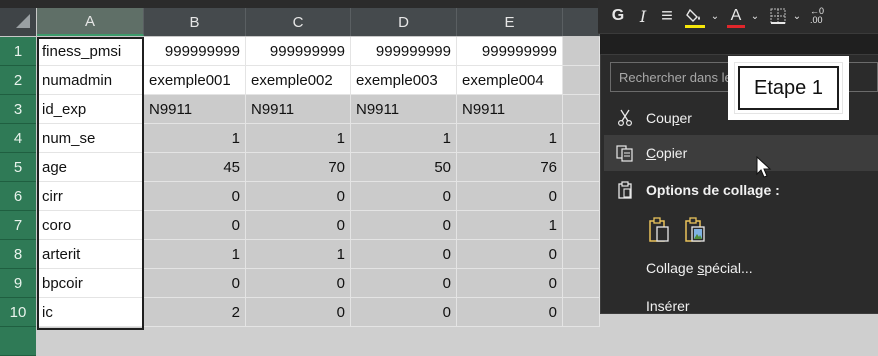  What do you see at coordinates (298, 196) in the screenshot?
I see `cell-c6: 0` at bounding box center [298, 196].